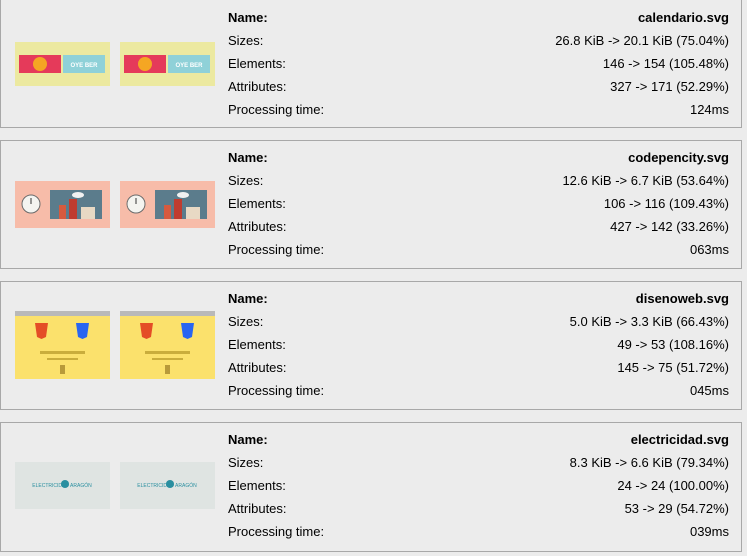 The width and height of the screenshot is (747, 556). I want to click on attributes-value: 427 -> 142 (33.26%), so click(669, 226).